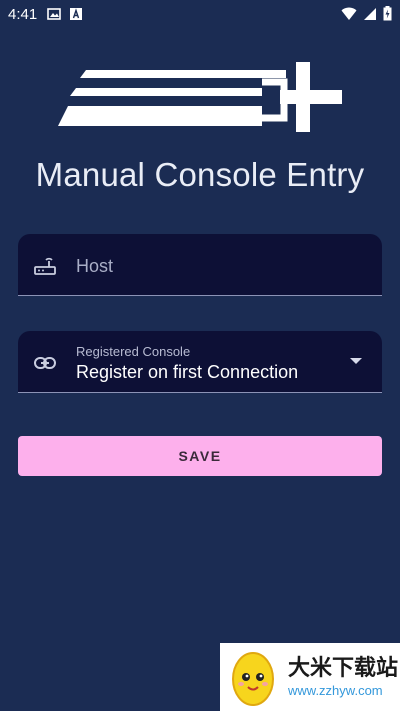 The height and width of the screenshot is (711, 400). I want to click on watermark-title: 大米下载站, so click(343, 667).